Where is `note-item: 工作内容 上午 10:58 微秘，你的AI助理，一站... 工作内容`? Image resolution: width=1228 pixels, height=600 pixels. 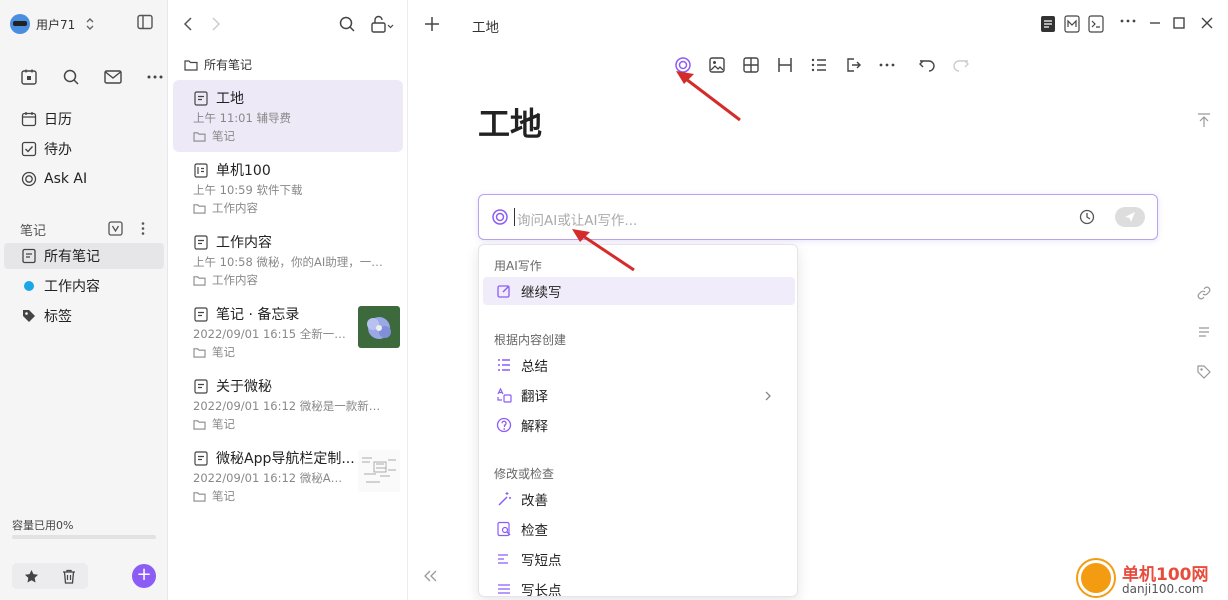 note-item: 工作内容 上午 10:58 微秘，你的AI助理，一站... 工作内容 is located at coordinates (288, 260).